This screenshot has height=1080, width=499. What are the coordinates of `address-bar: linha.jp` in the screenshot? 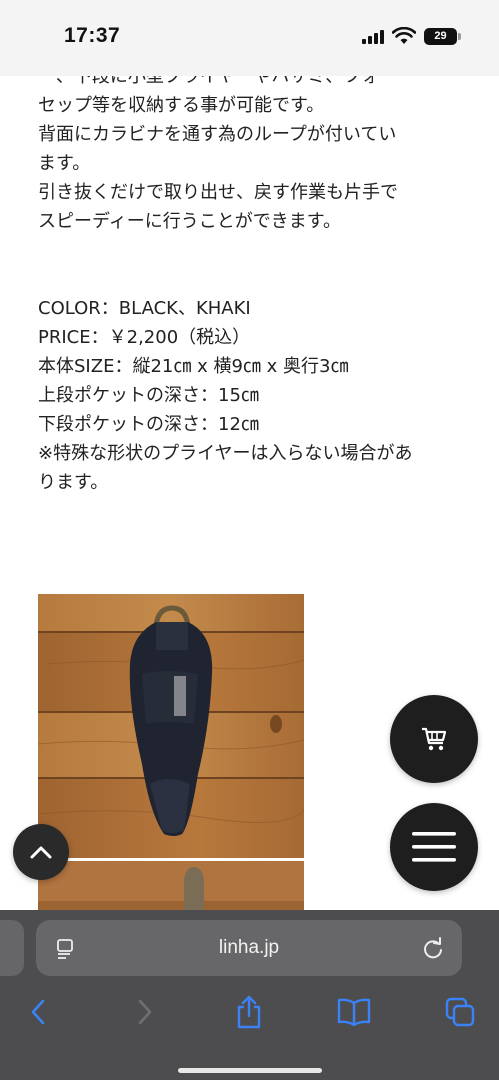 It's located at (249, 948).